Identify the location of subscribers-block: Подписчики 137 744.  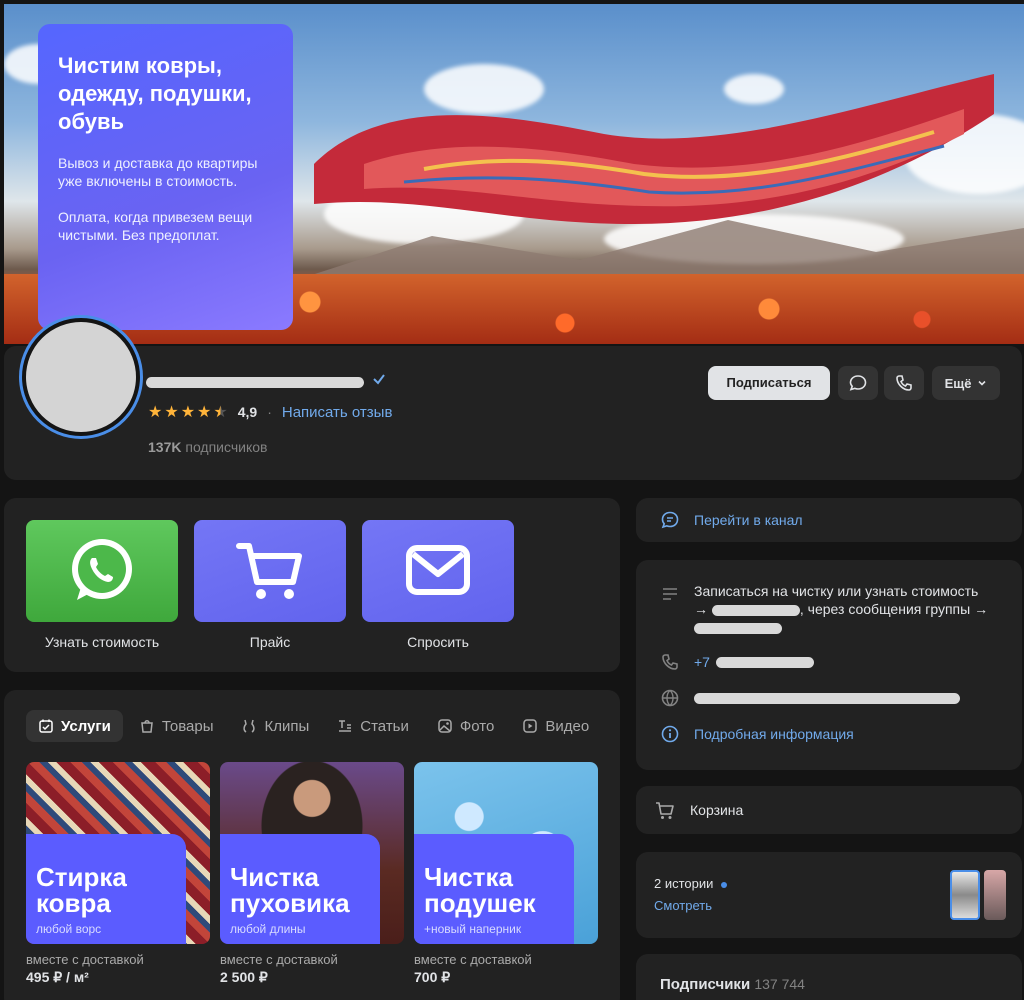
(829, 977).